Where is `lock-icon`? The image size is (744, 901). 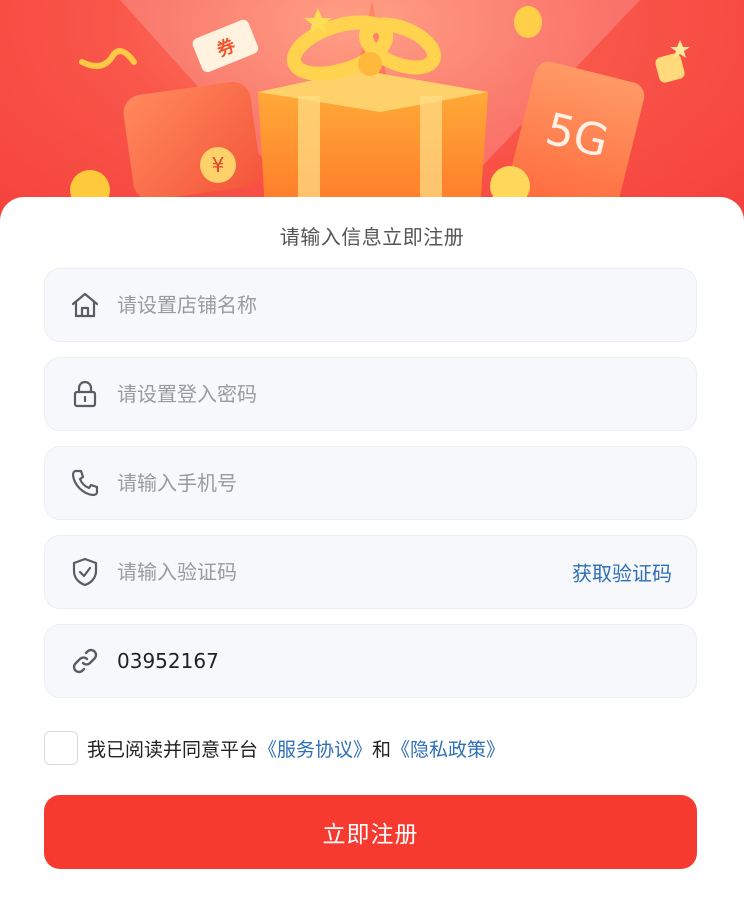
lock-icon is located at coordinates (85, 394).